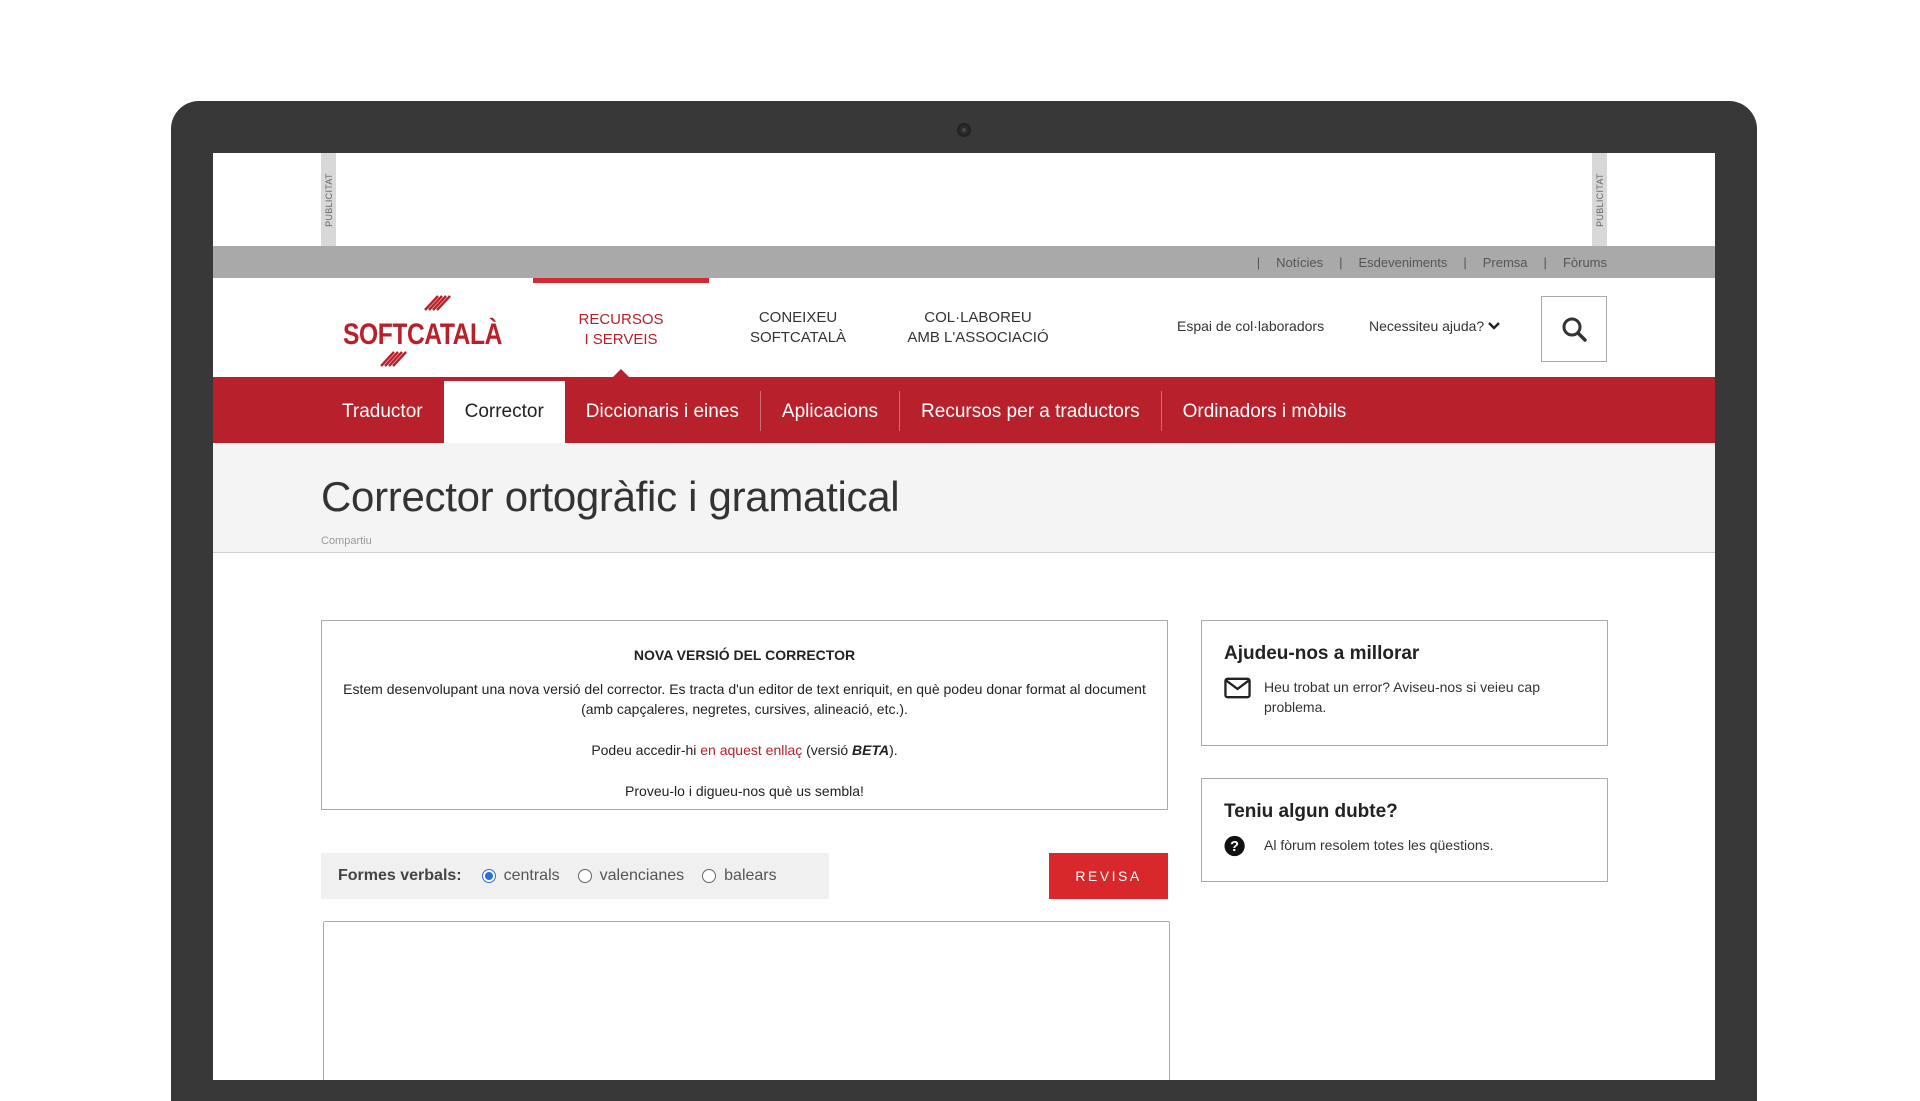 This screenshot has height=1101, width=1920. I want to click on subnav-aplicacions: Aplicacions, so click(830, 412).